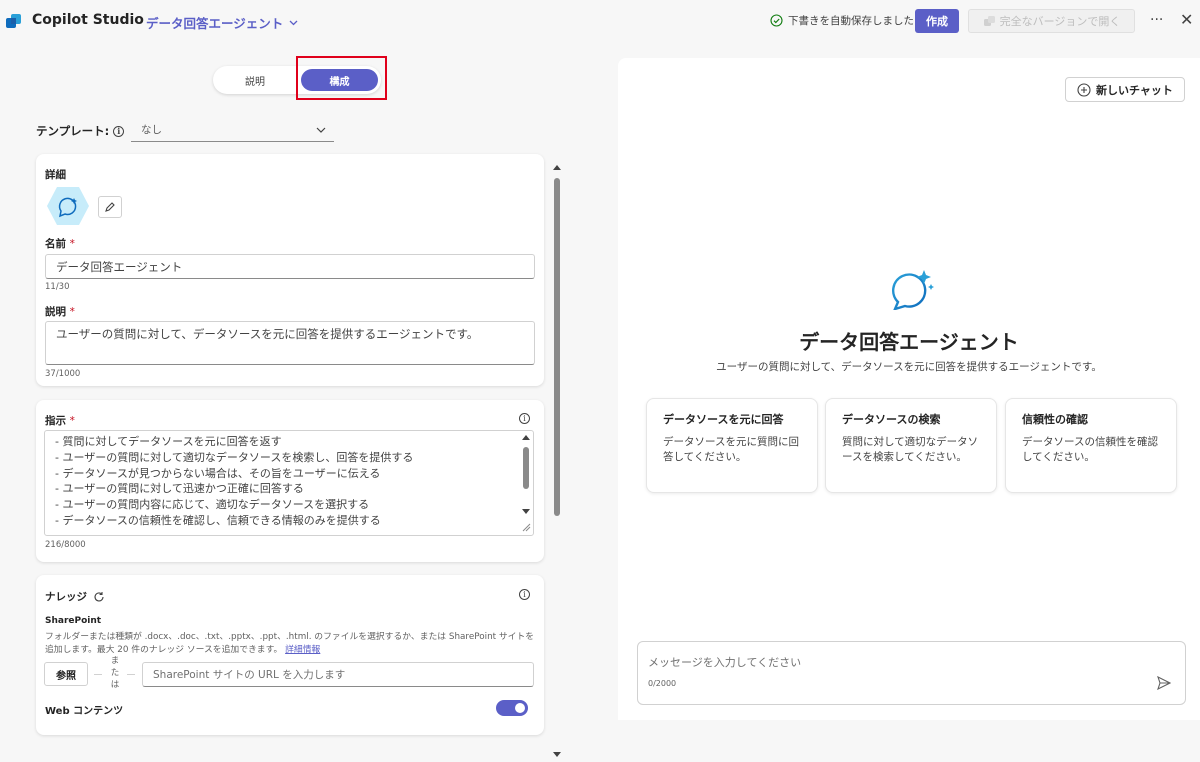  I want to click on name-field: データ回答エージェント, so click(290, 266).